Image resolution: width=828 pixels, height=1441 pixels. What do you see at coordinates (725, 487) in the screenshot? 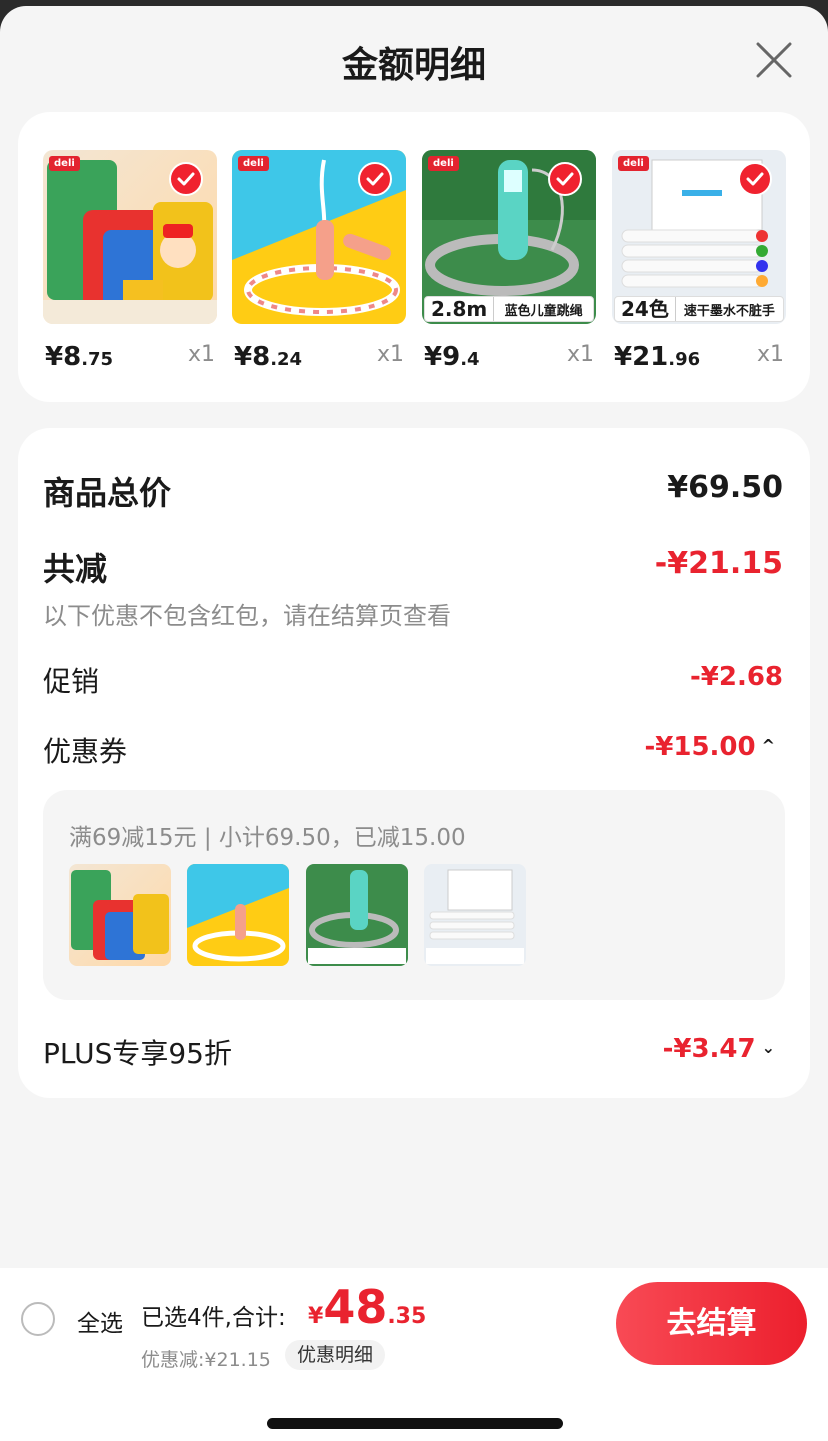
I see `total-price-value: ¥69.50` at bounding box center [725, 487].